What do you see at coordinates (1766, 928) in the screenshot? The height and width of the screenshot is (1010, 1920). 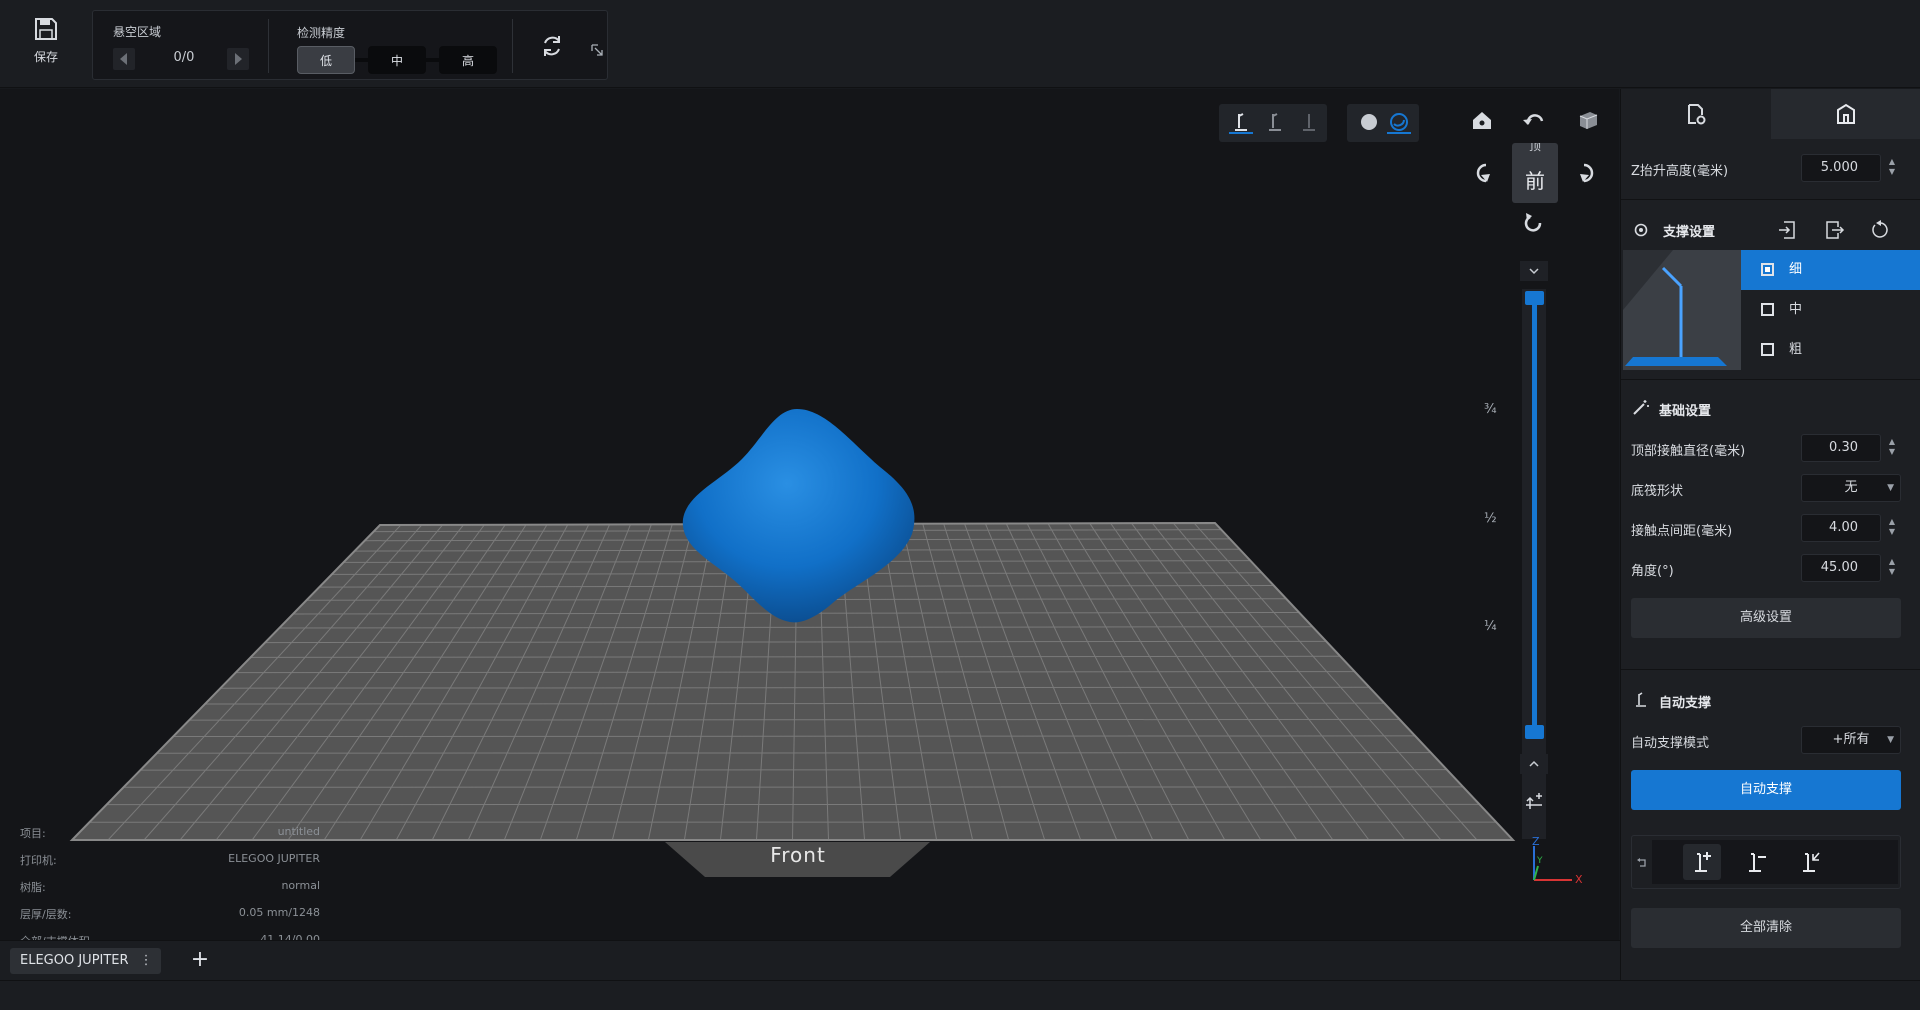 I see `clear-all-button: 全部清除` at bounding box center [1766, 928].